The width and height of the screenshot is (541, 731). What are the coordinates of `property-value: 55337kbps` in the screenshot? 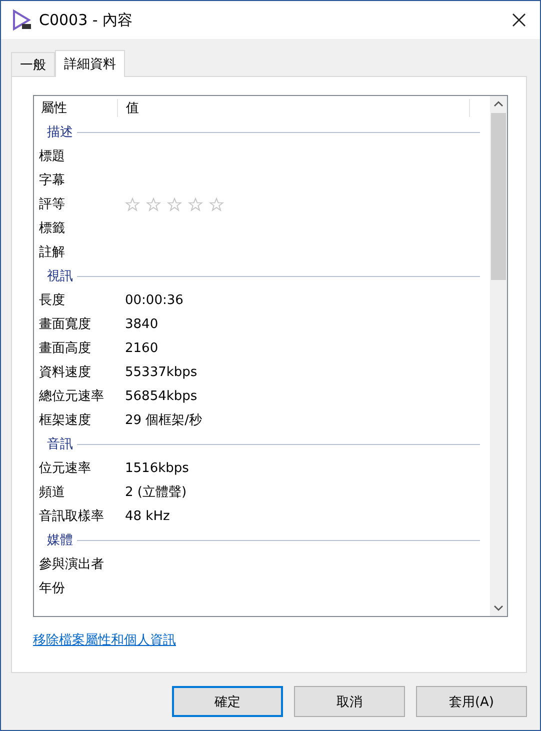 It's located at (161, 372).